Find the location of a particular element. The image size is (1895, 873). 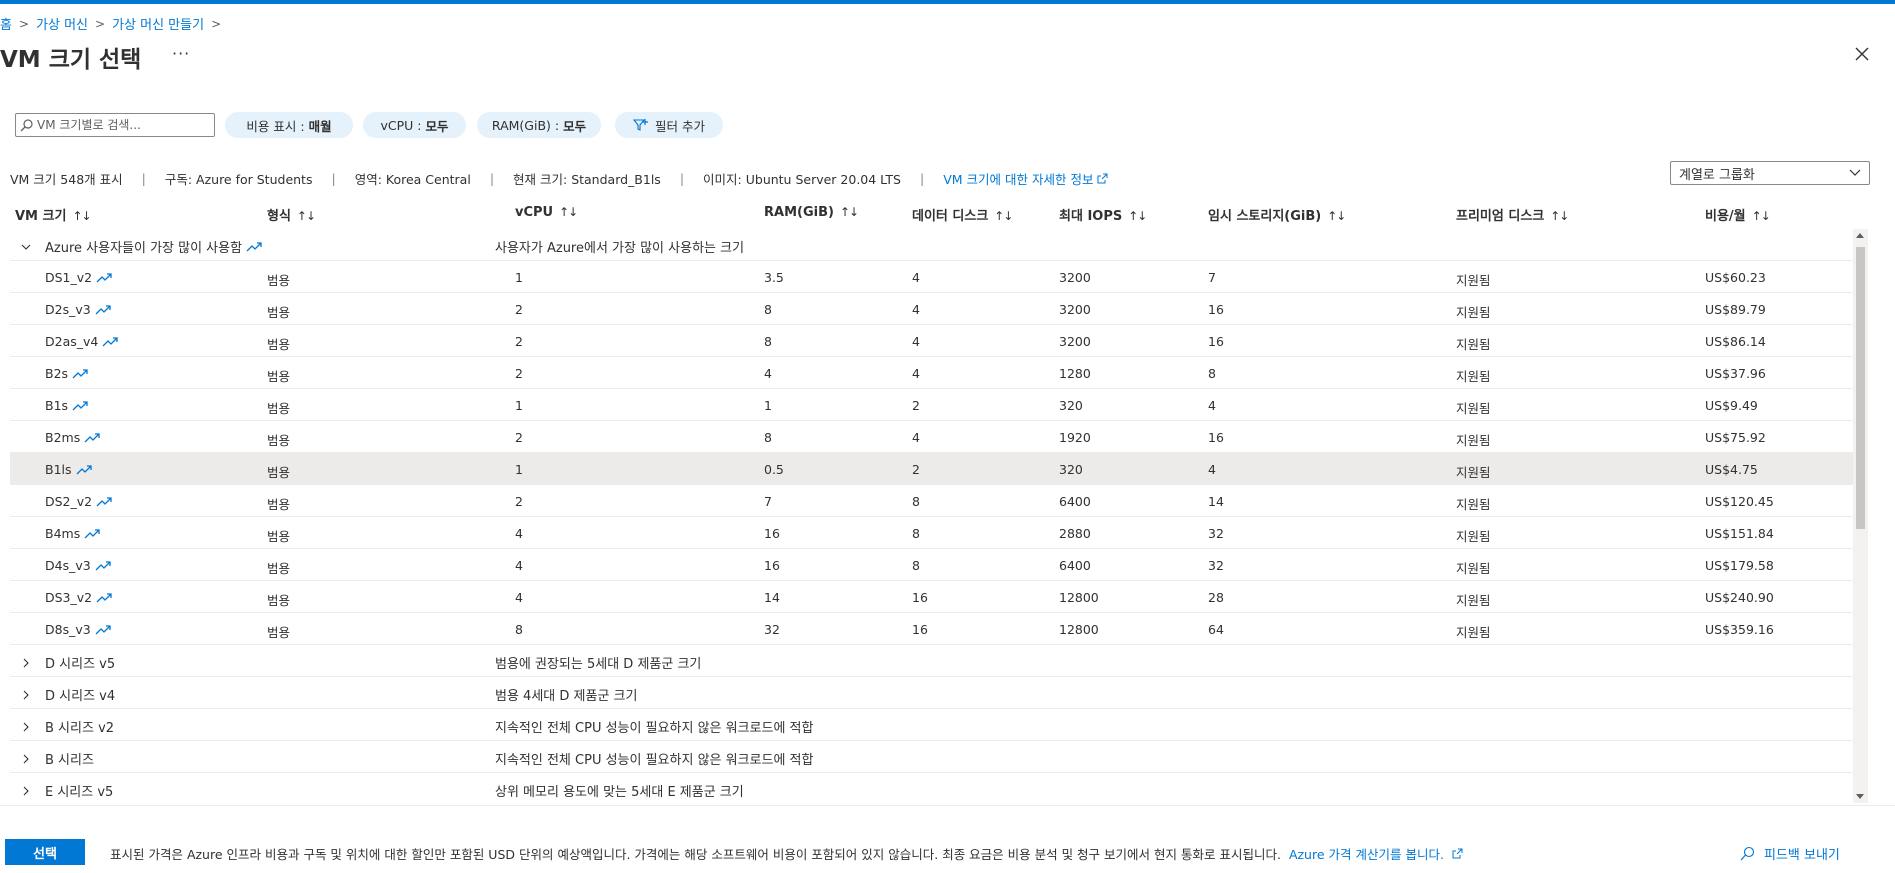

cell-temp: 16 is located at coordinates (1216, 437).